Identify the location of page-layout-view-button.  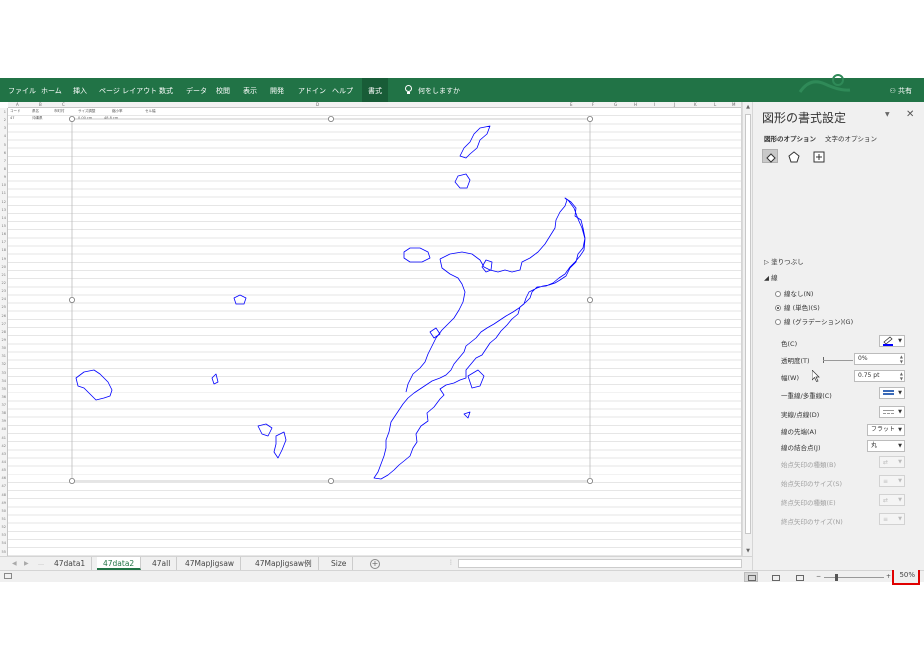
(775, 577).